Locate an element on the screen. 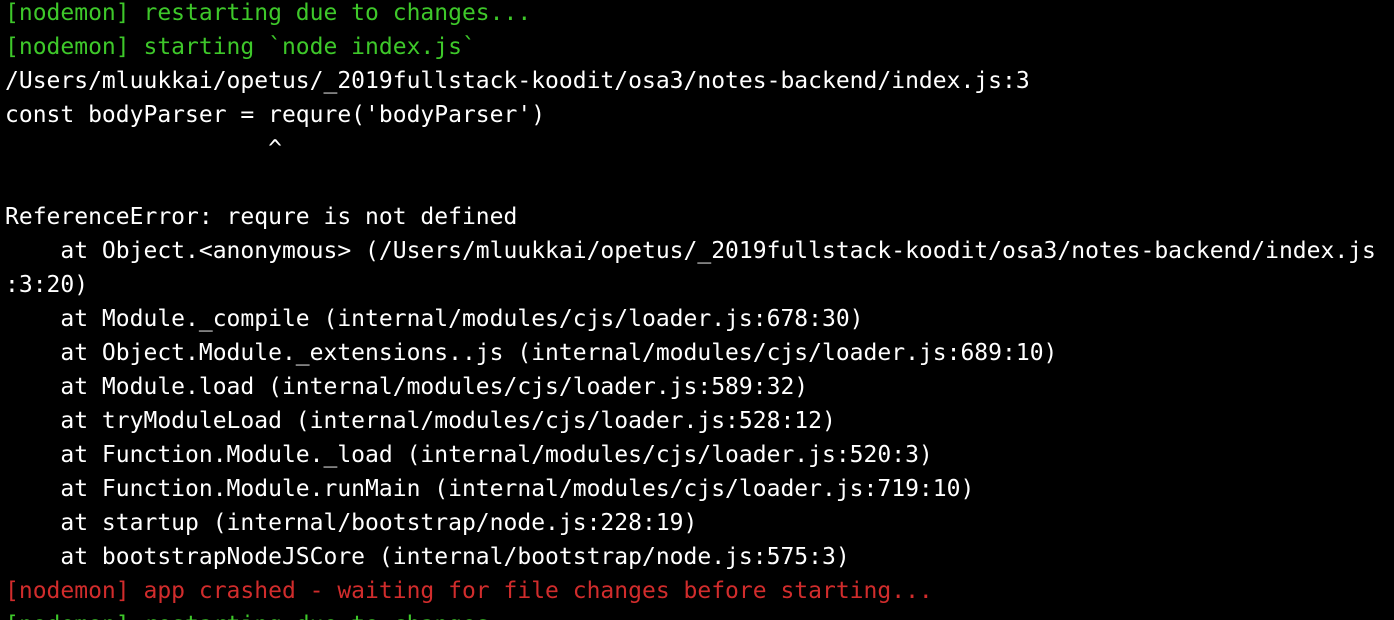  error-caret-line: ^ is located at coordinates (143, 149).